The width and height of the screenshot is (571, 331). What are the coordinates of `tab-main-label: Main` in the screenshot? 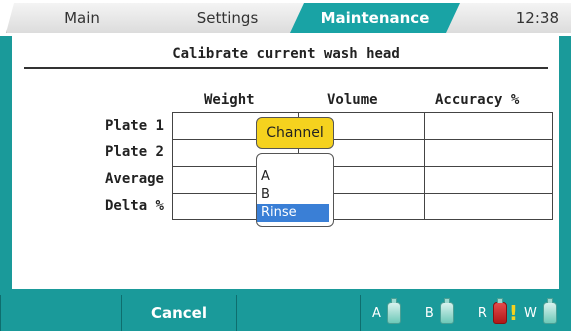 It's located at (82, 18).